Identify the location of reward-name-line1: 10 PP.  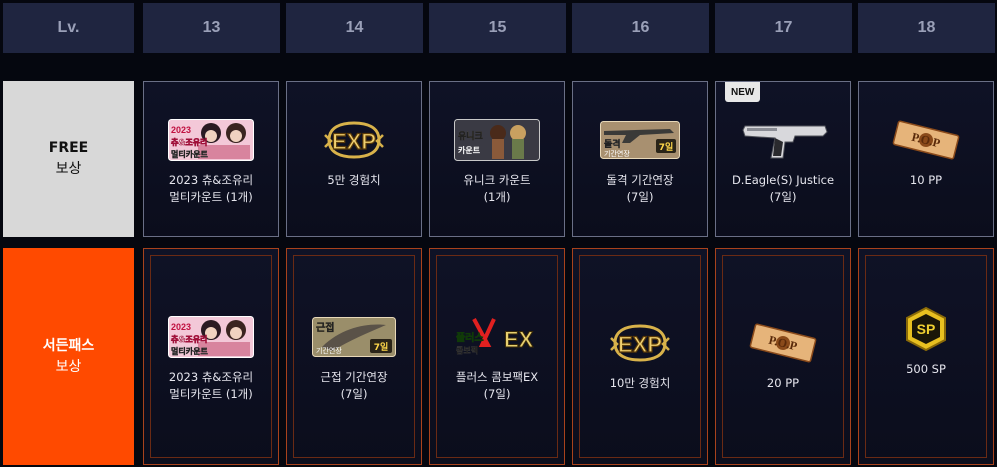
(926, 180).